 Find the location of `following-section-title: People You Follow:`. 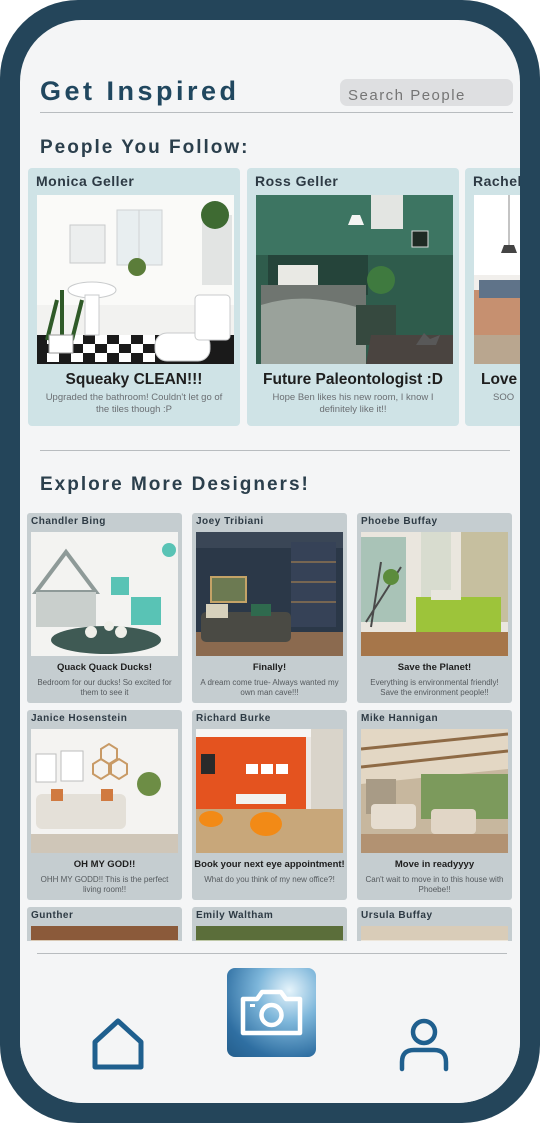

following-section-title: People You Follow: is located at coordinates (145, 147).